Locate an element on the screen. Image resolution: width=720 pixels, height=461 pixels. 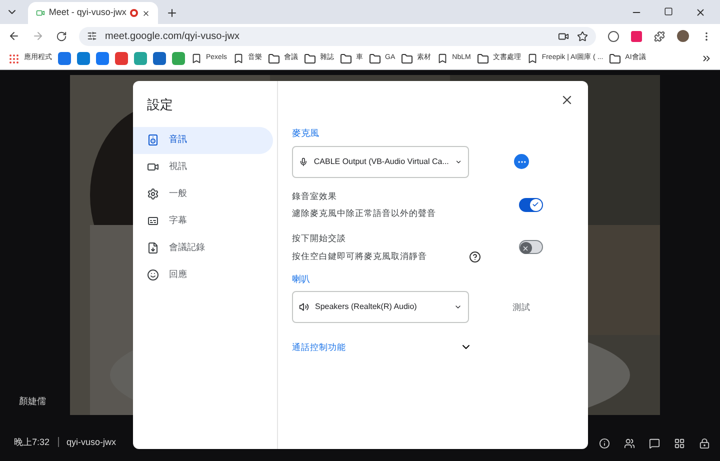
chat-icon is located at coordinates (654, 443).